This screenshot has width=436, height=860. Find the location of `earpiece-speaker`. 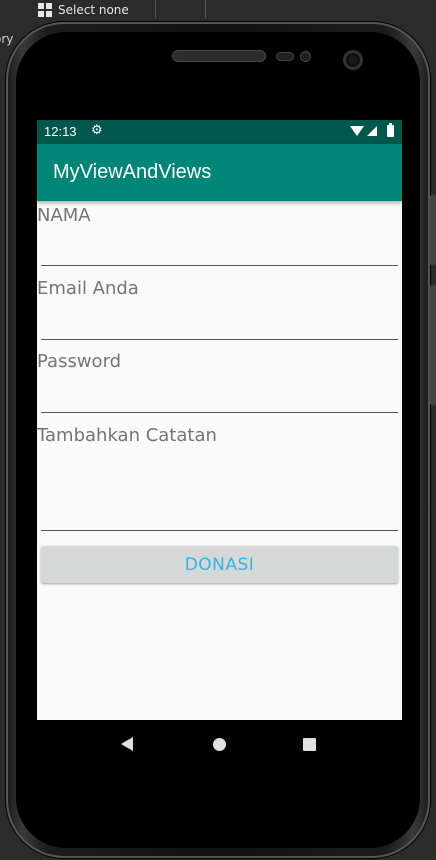

earpiece-speaker is located at coordinates (219, 56).